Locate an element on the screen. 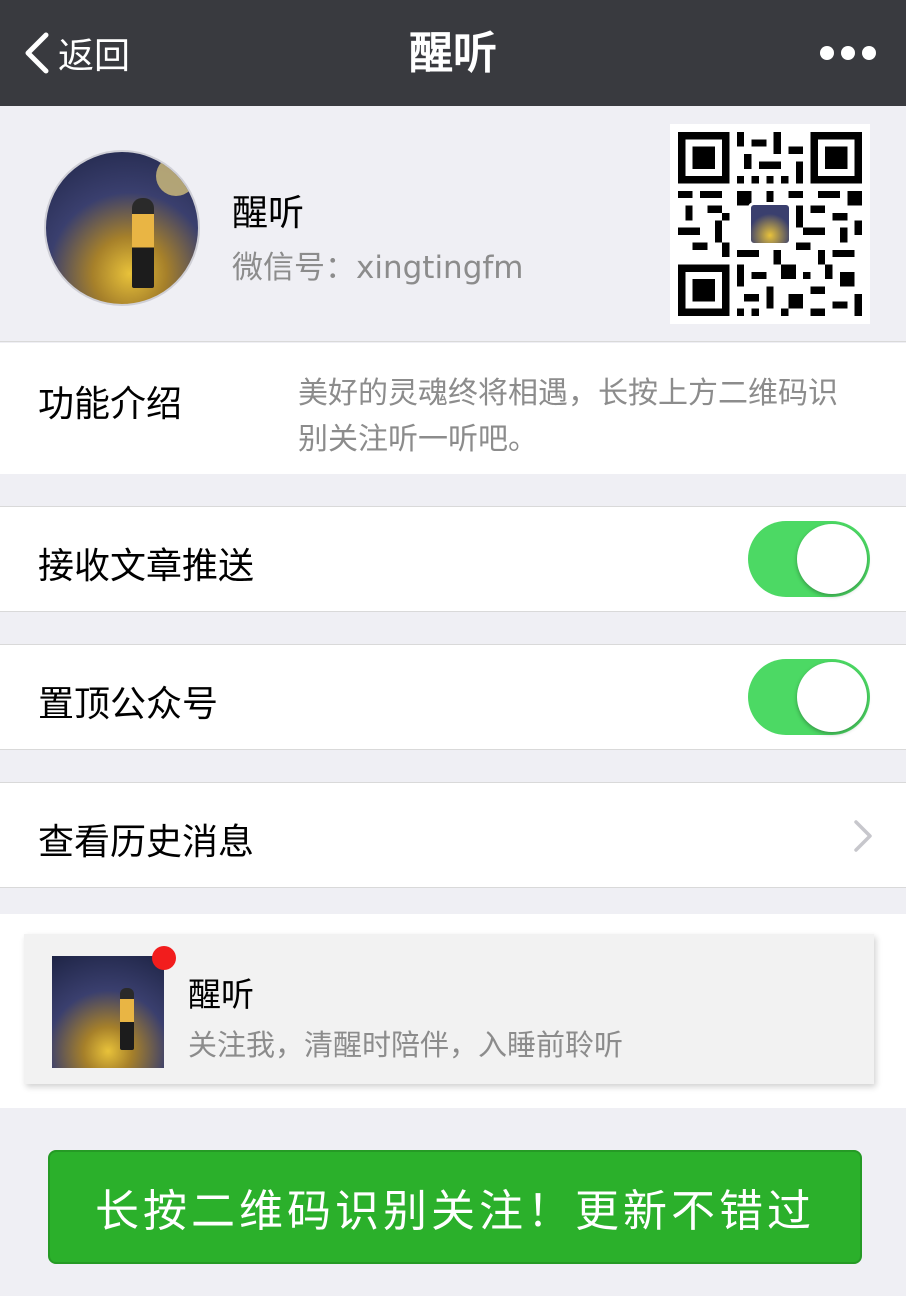  page-title: 醒听 is located at coordinates (453, 53).